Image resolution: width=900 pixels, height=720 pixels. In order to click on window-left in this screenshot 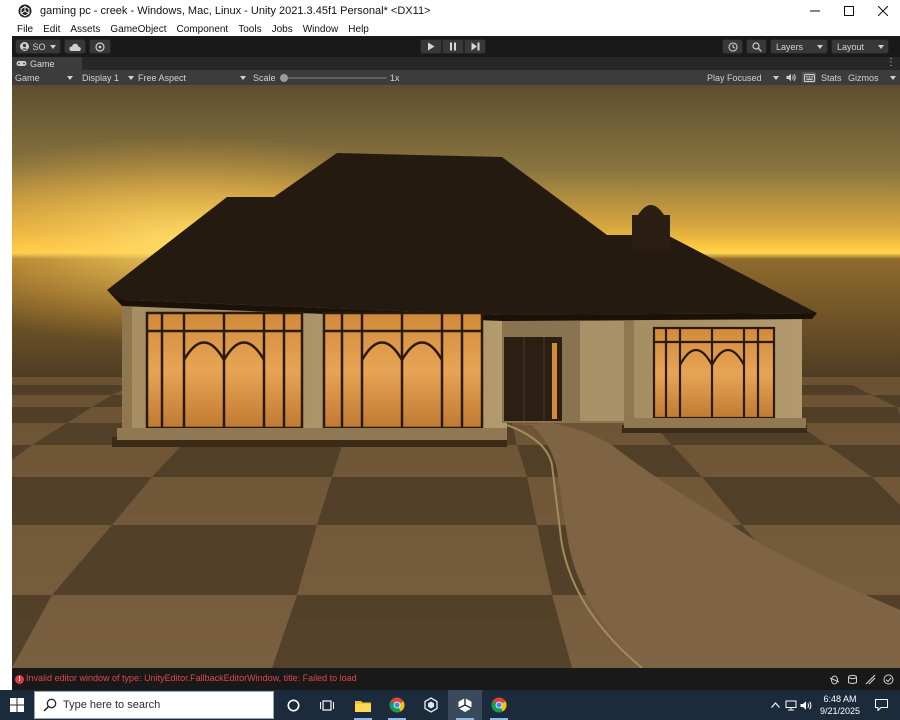, I will do `click(224, 370)`.